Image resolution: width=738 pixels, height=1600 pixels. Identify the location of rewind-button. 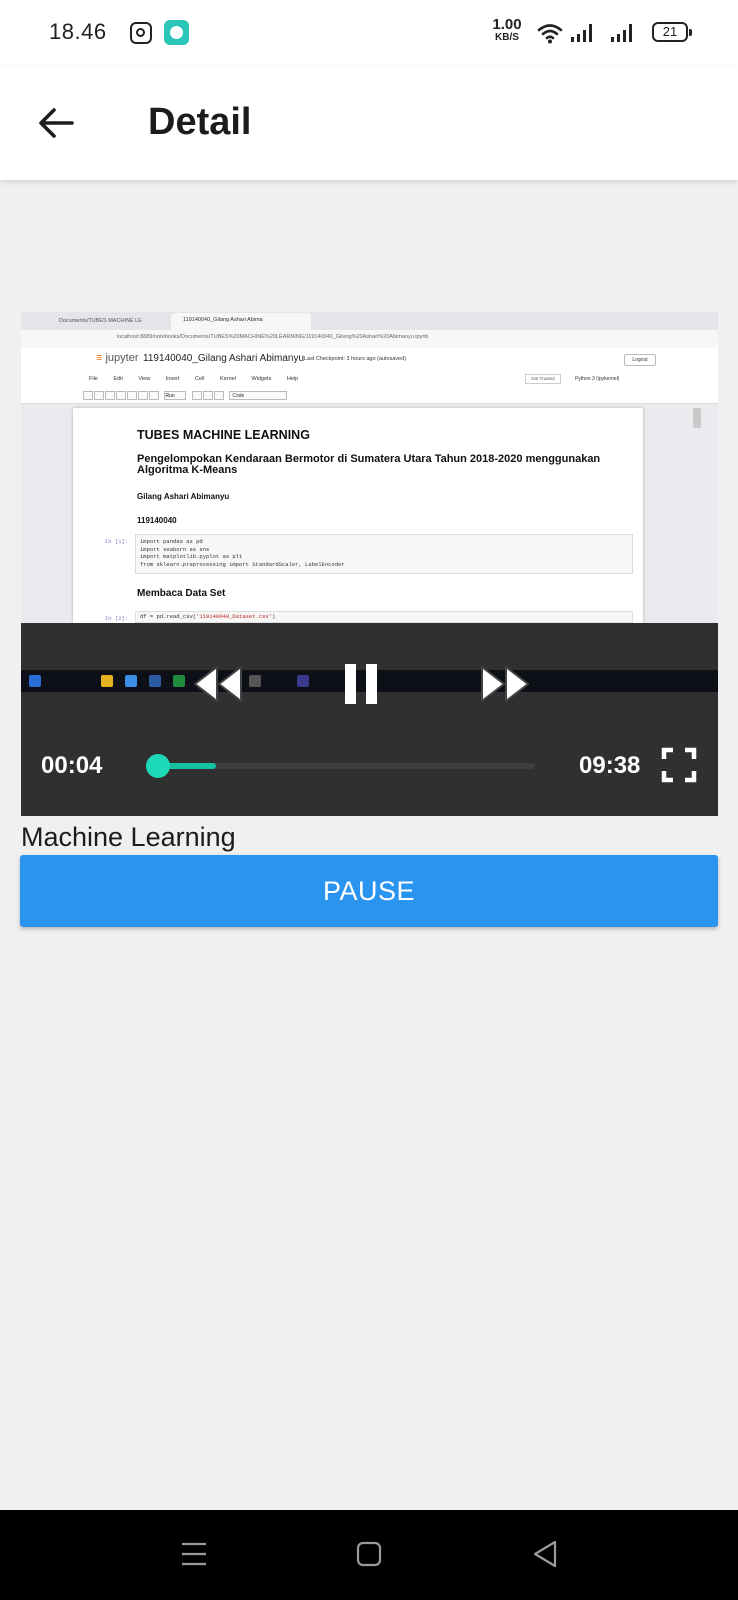
(219, 684).